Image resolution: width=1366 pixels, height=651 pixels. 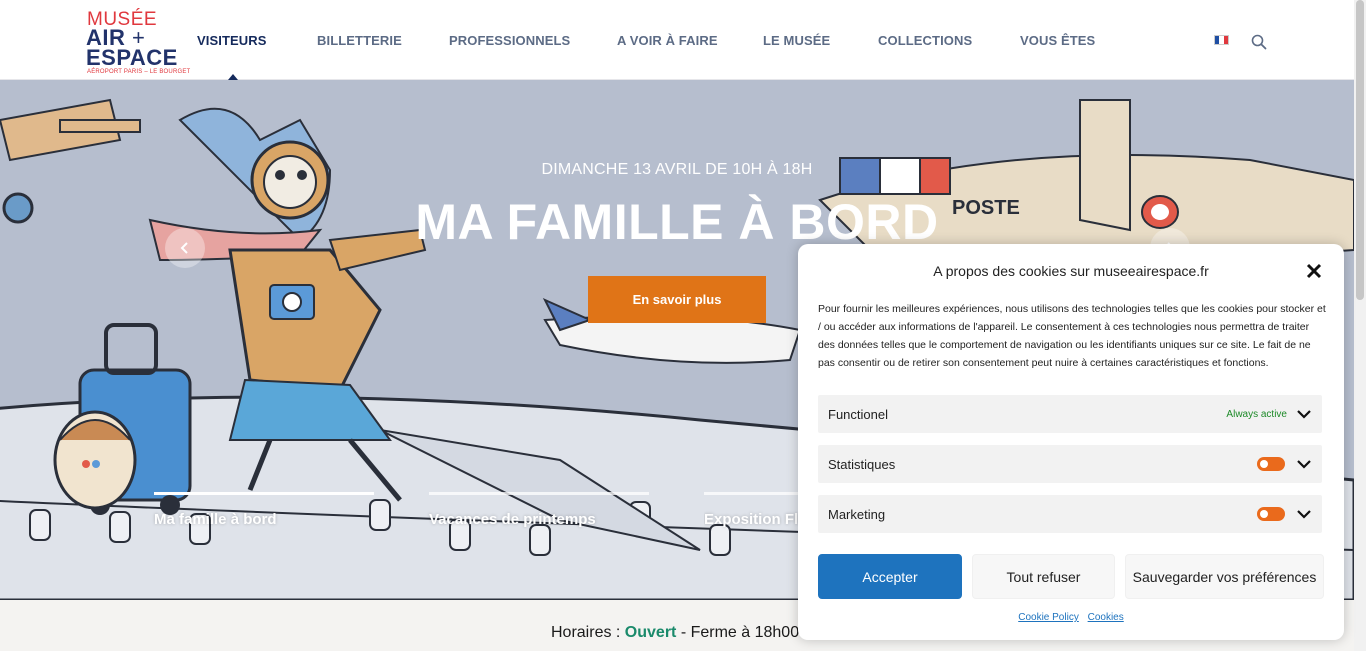 I want to click on category-name: Statistiques, so click(x=862, y=464).